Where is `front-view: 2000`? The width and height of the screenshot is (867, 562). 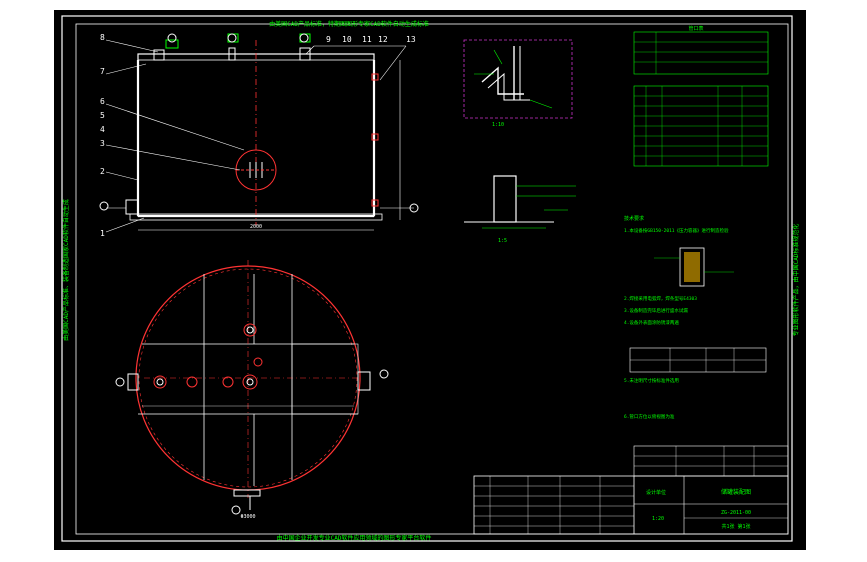
front-view: 2000 is located at coordinates (259, 133).